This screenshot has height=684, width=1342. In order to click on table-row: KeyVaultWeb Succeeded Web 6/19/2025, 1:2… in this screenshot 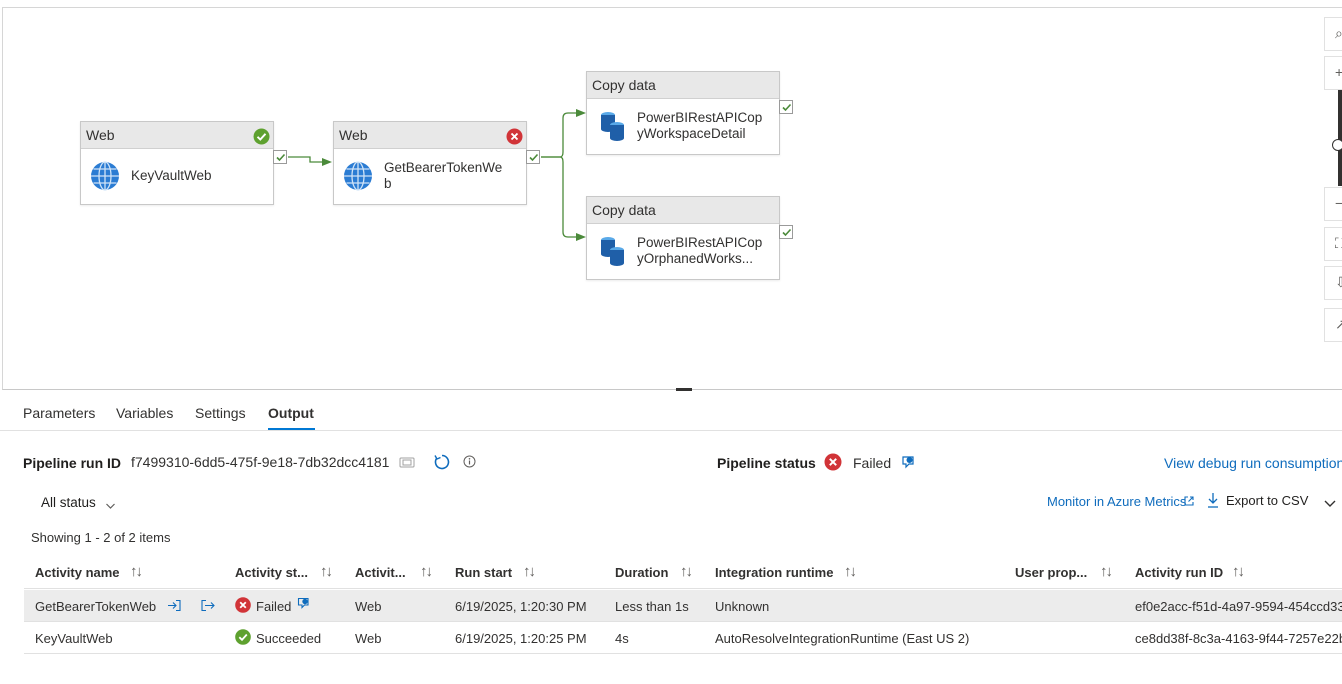, I will do `click(683, 638)`.